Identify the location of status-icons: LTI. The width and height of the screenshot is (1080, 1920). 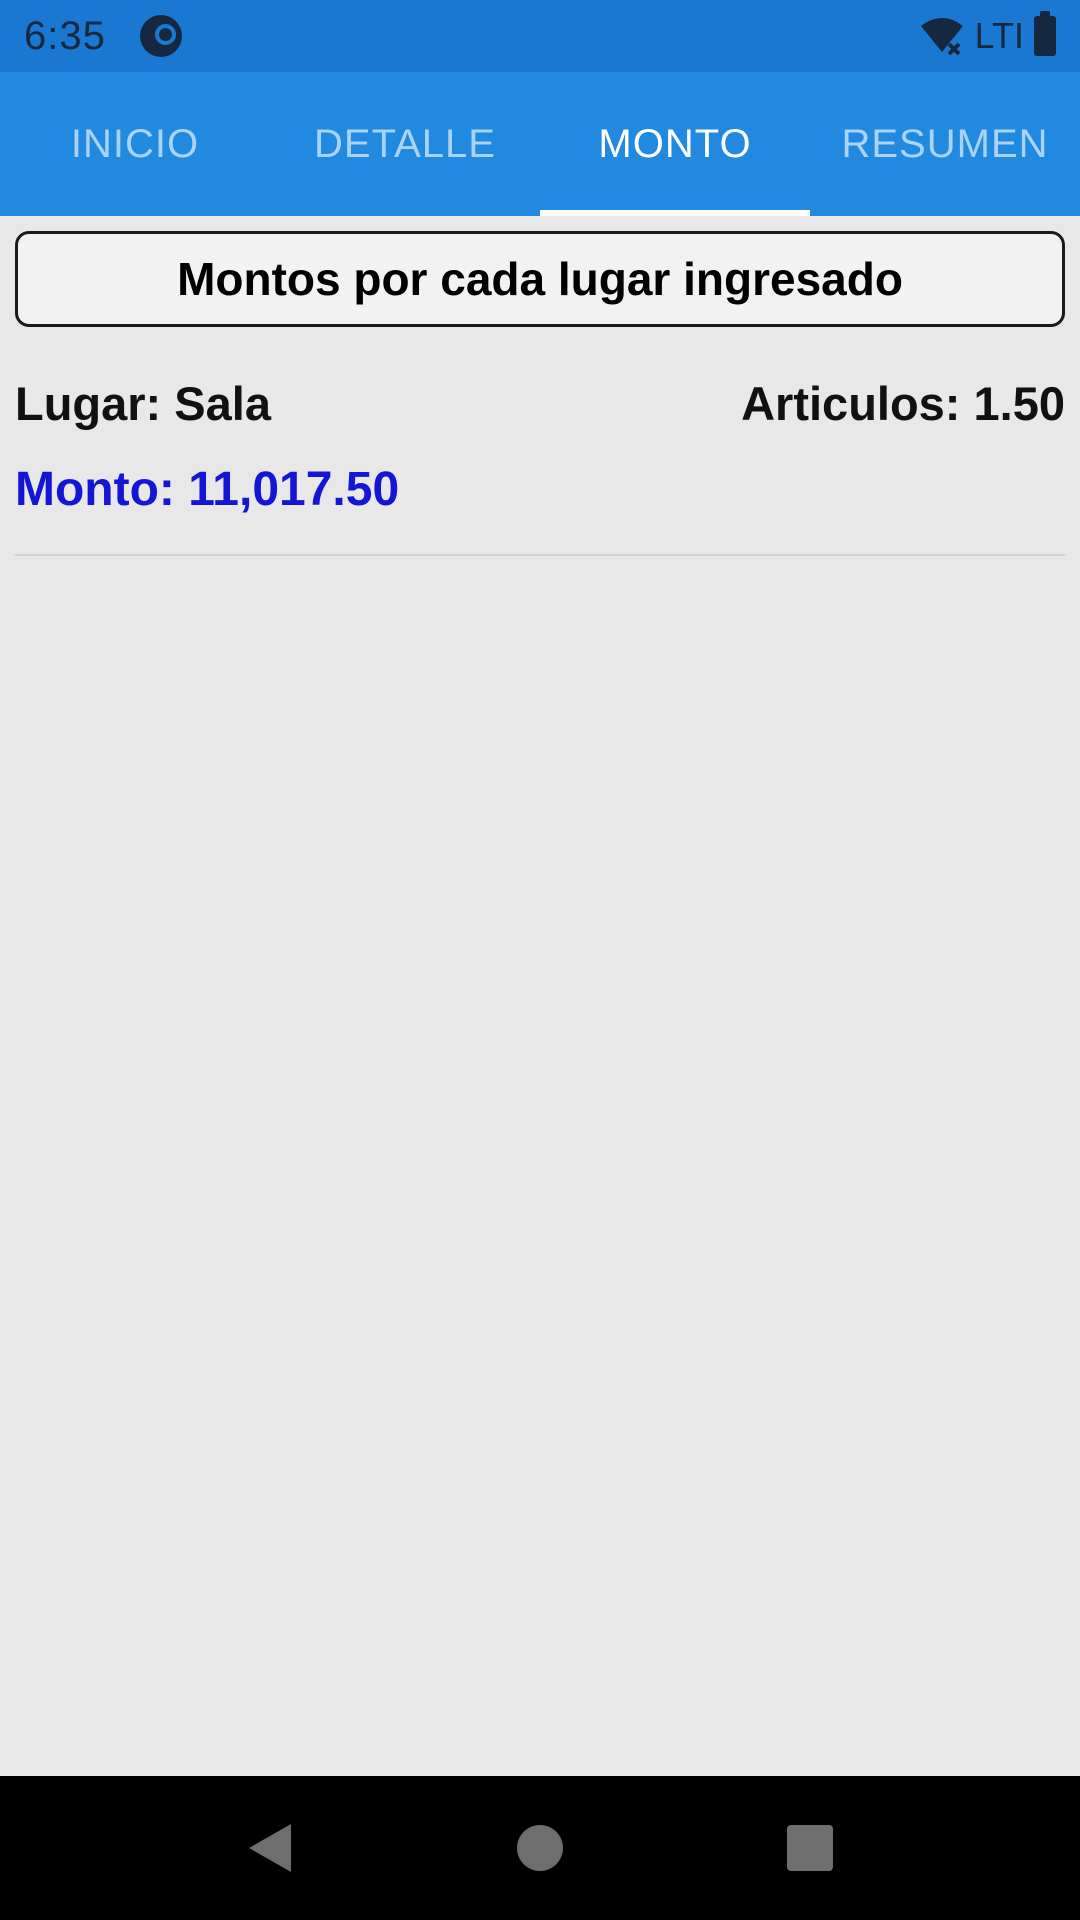
(987, 34).